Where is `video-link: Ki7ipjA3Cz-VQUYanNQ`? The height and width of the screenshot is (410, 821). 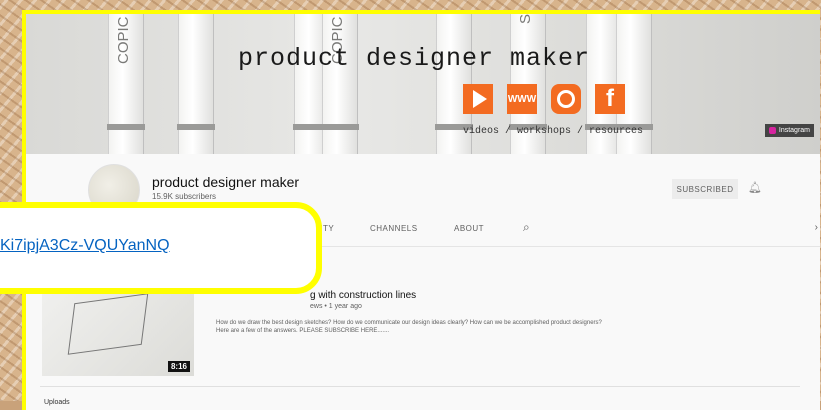 video-link: Ki7ipjA3Cz-VQUYanNQ is located at coordinates (85, 246).